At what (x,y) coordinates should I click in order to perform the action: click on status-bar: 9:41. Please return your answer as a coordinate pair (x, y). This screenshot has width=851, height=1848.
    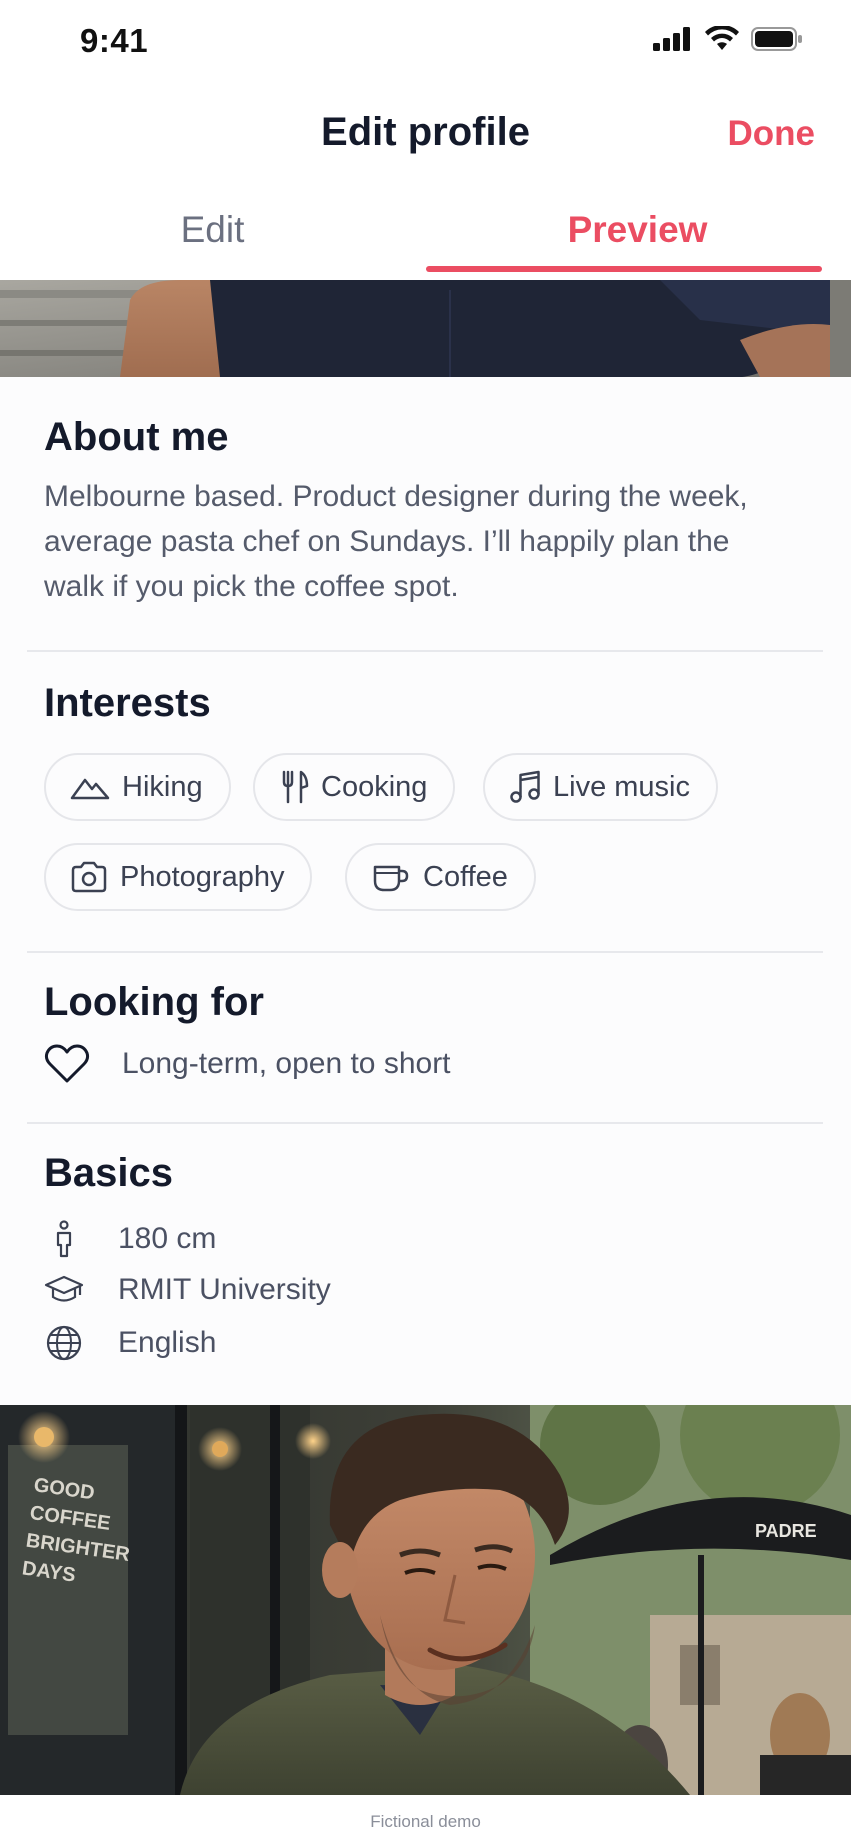
    Looking at the image, I should click on (425, 43).